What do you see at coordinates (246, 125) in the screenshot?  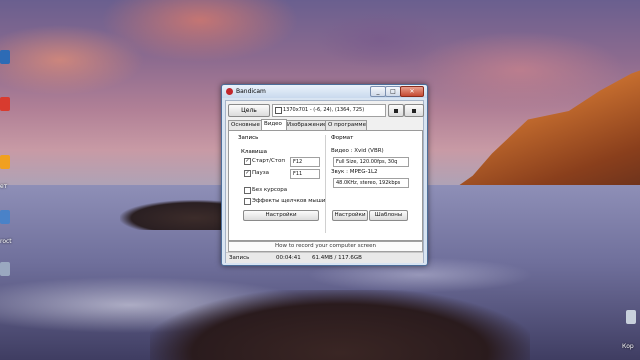 I see `tab-general: Основные` at bounding box center [246, 125].